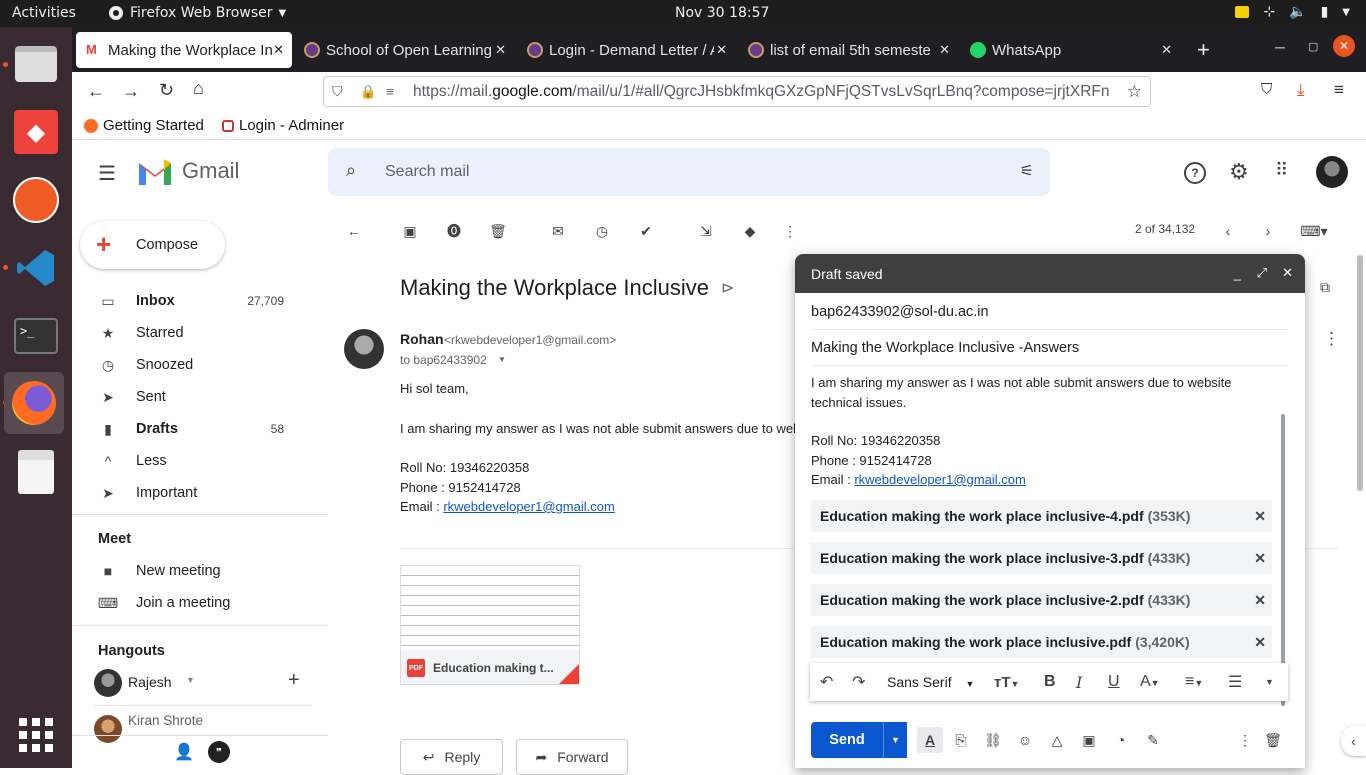 The width and height of the screenshot is (1366, 775). Describe the element at coordinates (1089, 740) in the screenshot. I see `insert-photo-icon: ▣` at that location.